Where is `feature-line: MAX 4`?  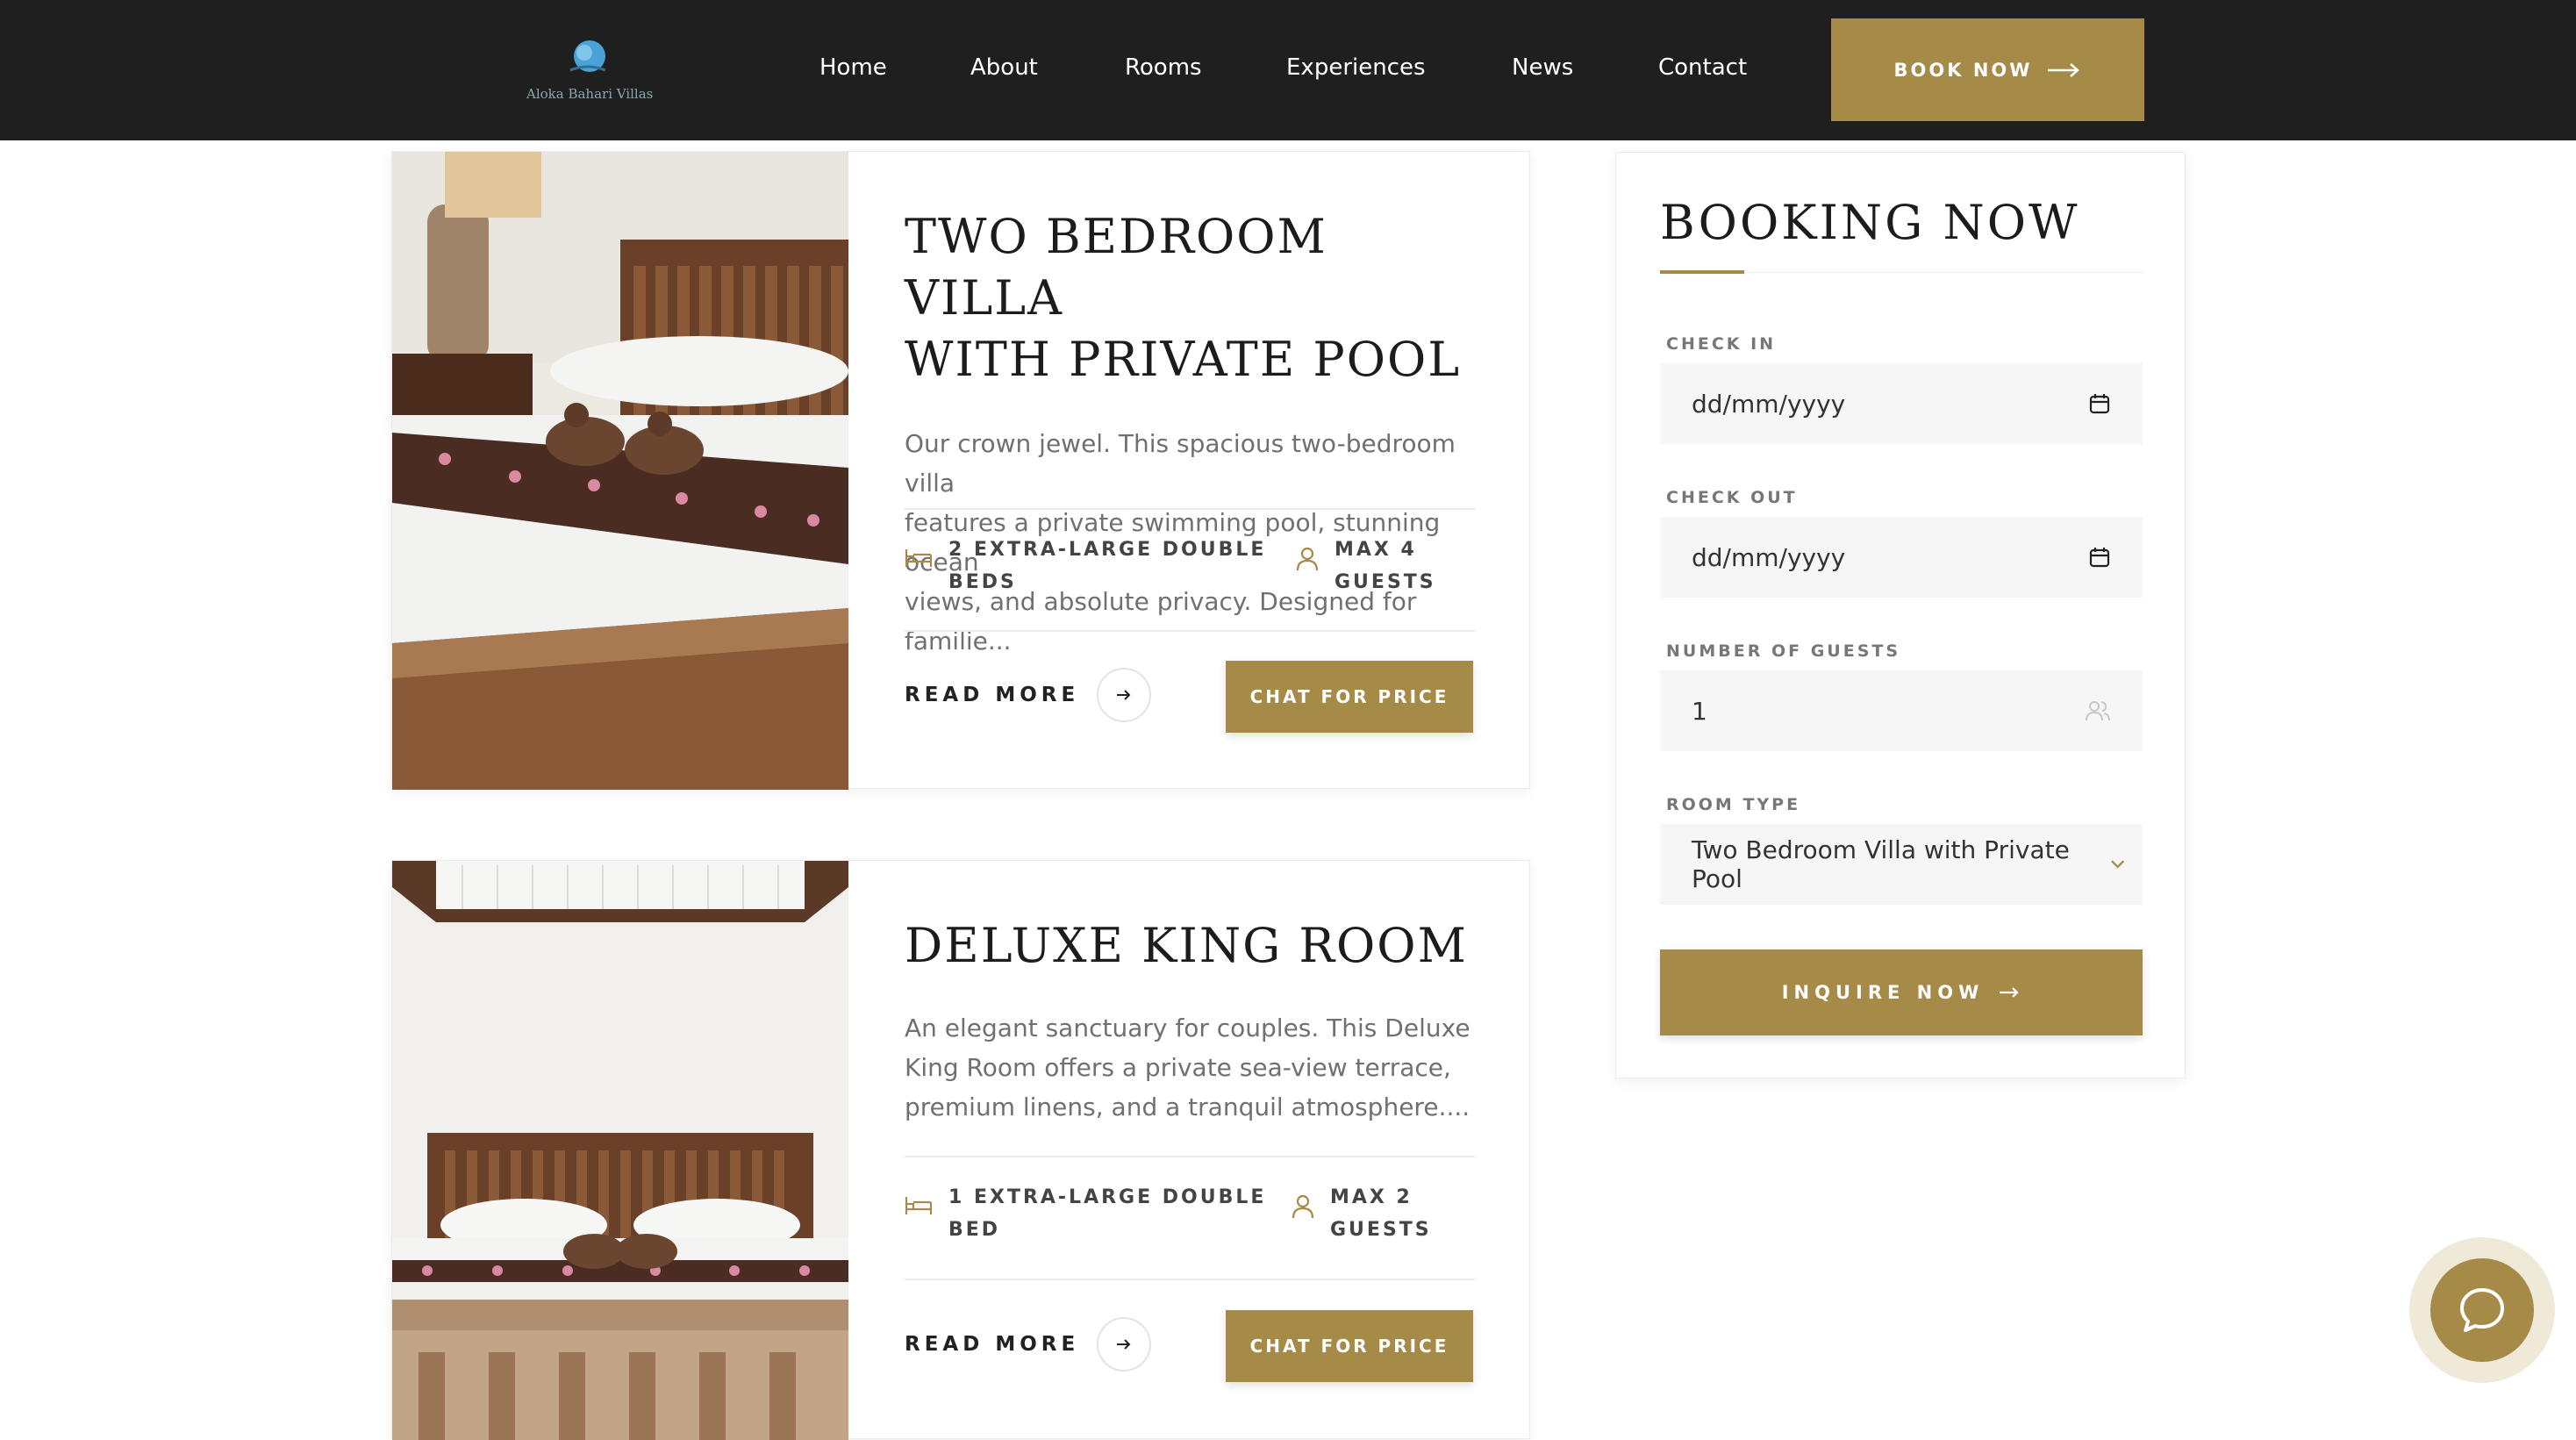 feature-line: MAX 4 is located at coordinates (1376, 550).